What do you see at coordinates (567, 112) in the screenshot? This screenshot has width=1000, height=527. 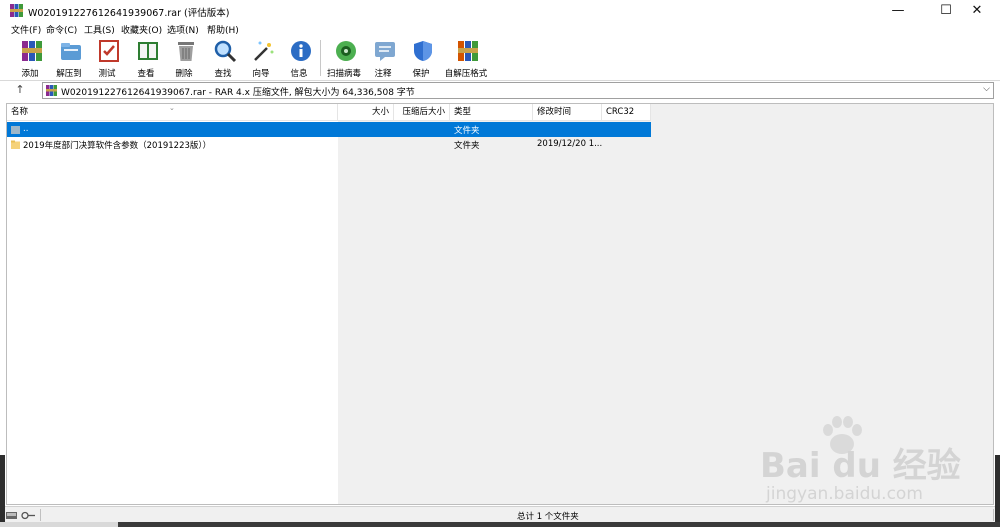 I see `column-modified: 修改时间` at bounding box center [567, 112].